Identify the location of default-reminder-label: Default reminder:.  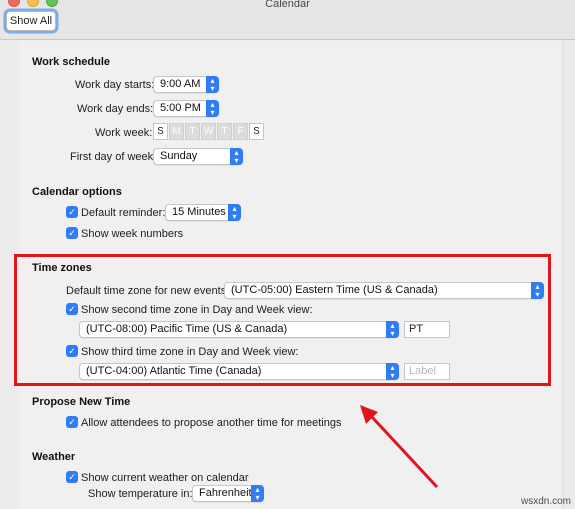
(123, 213).